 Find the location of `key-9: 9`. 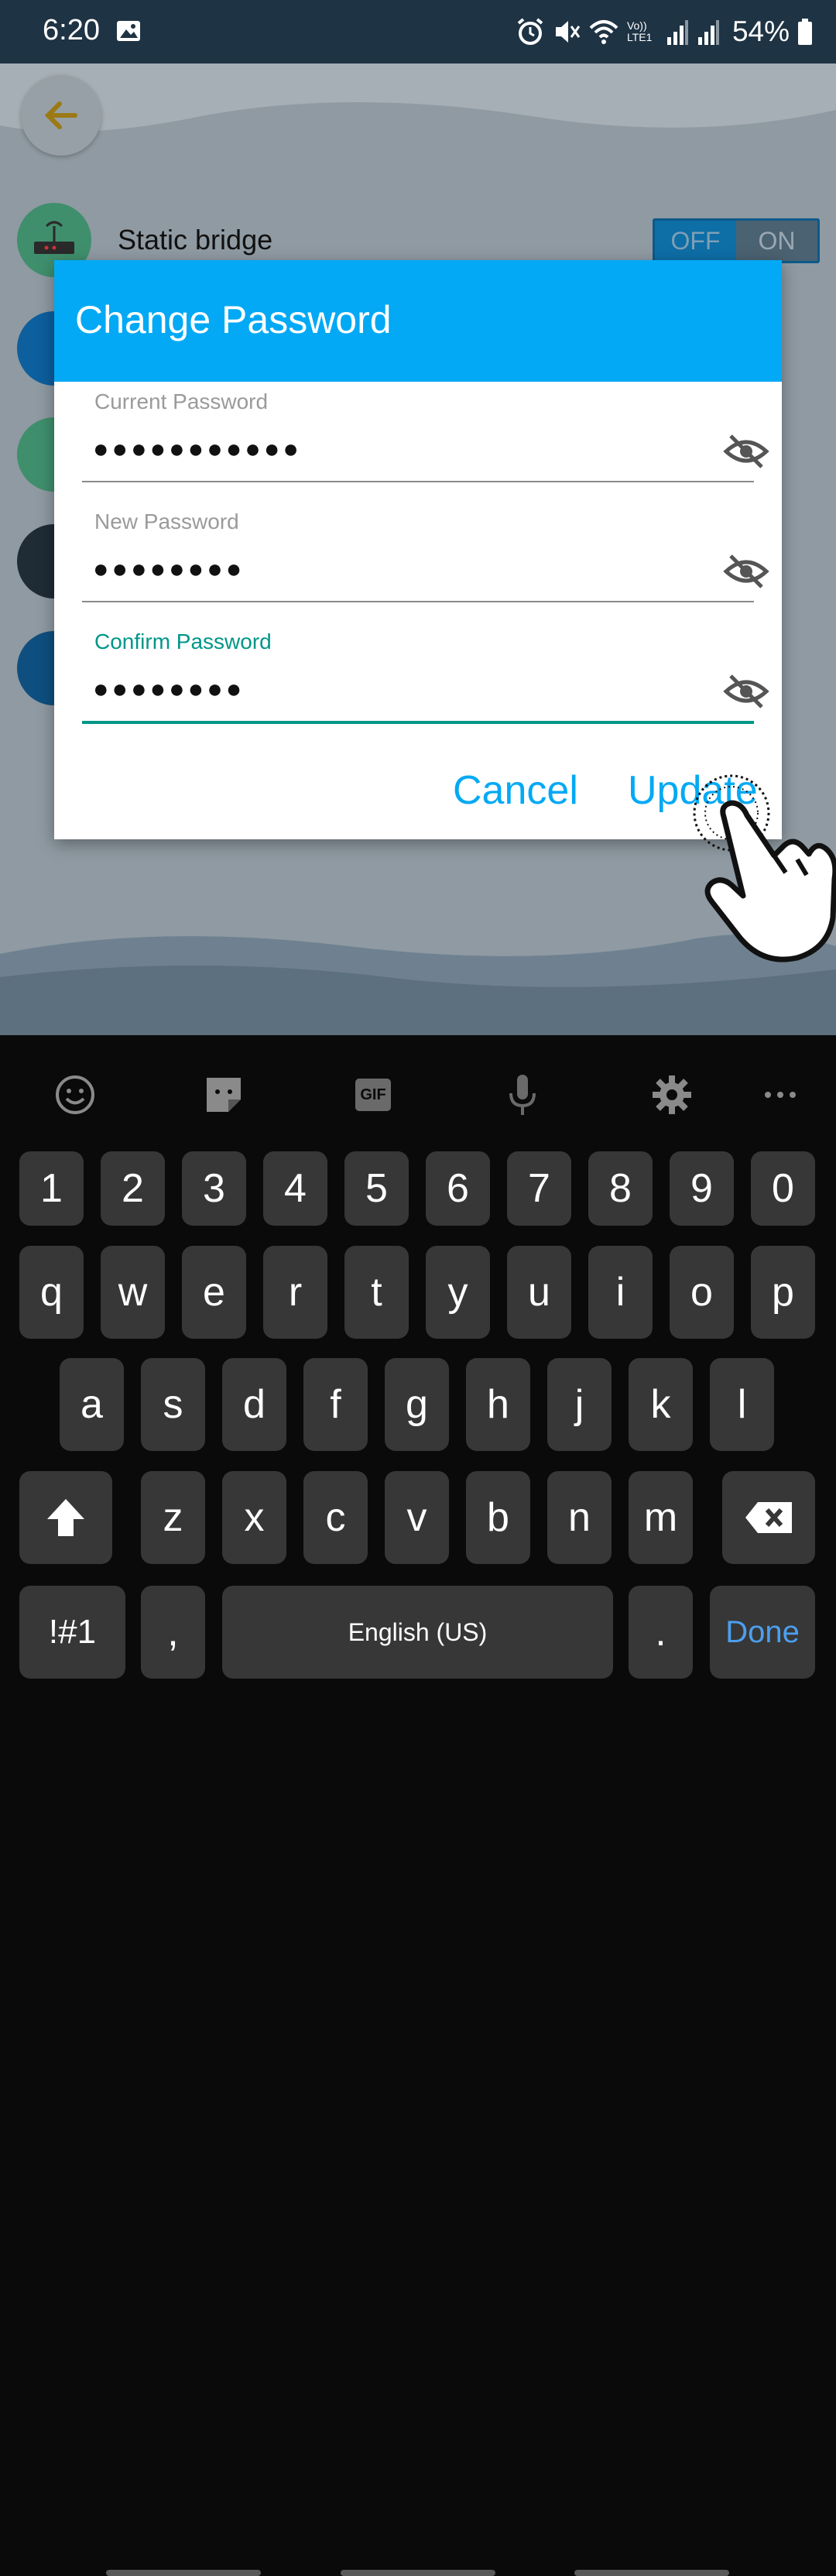

key-9: 9 is located at coordinates (702, 1188).